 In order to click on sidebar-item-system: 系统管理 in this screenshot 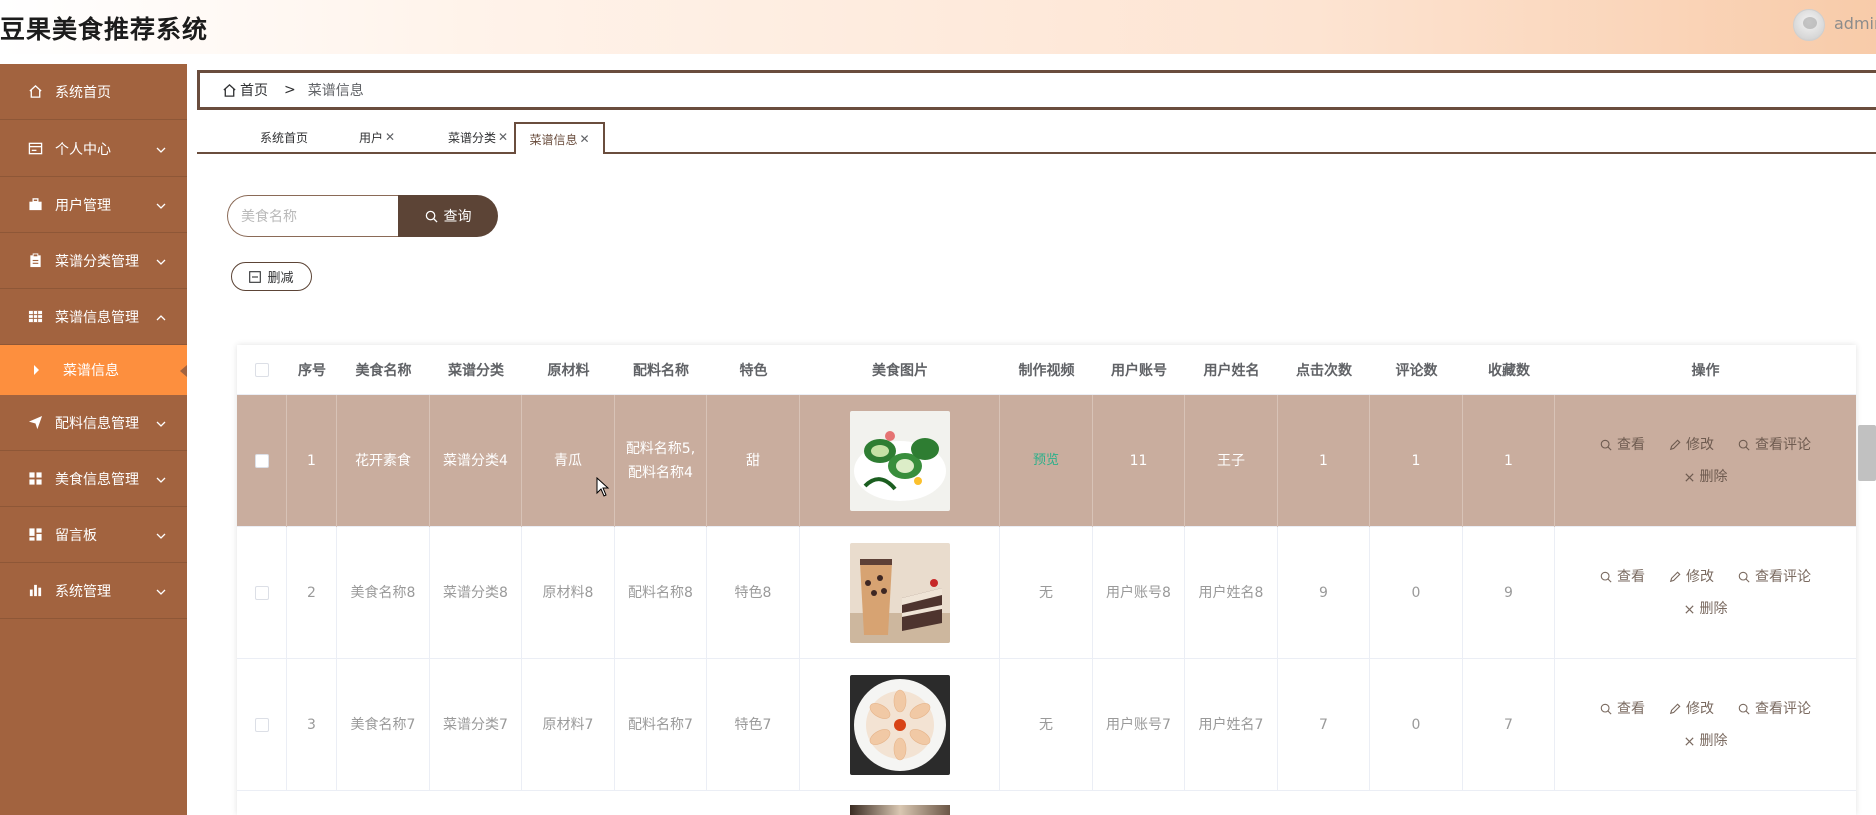, I will do `click(93, 591)`.